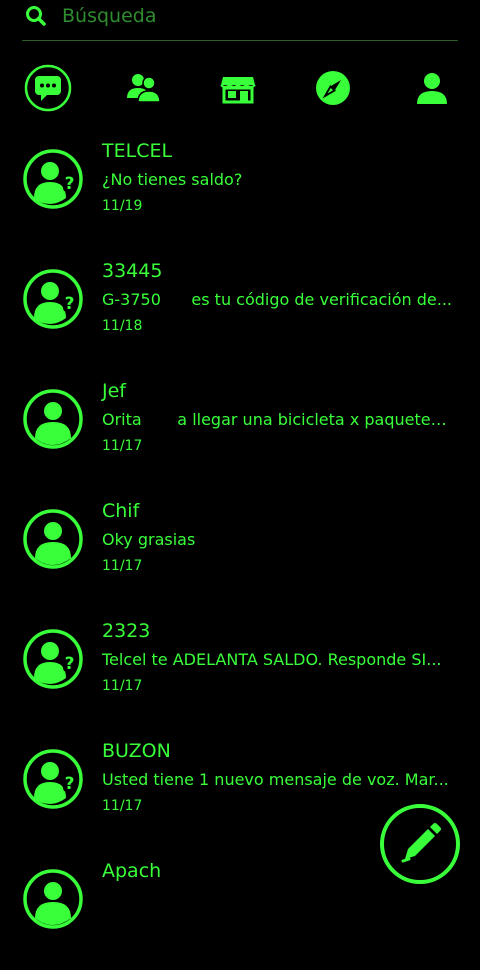 The height and width of the screenshot is (970, 480). I want to click on message-date: 11/18, so click(122, 326).